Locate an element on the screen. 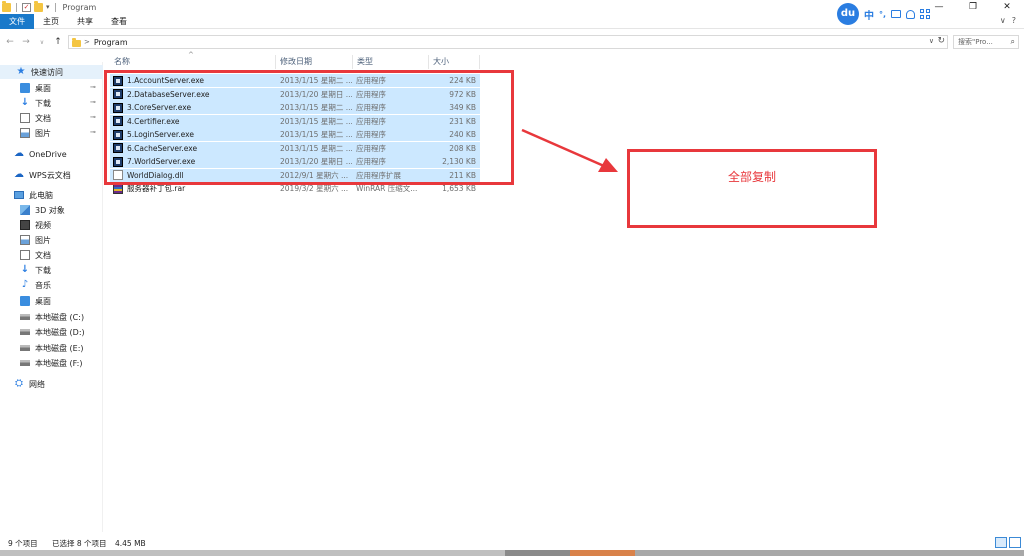 The width and height of the screenshot is (1024, 556). cloud-icon: ☁ is located at coordinates (19, 174).